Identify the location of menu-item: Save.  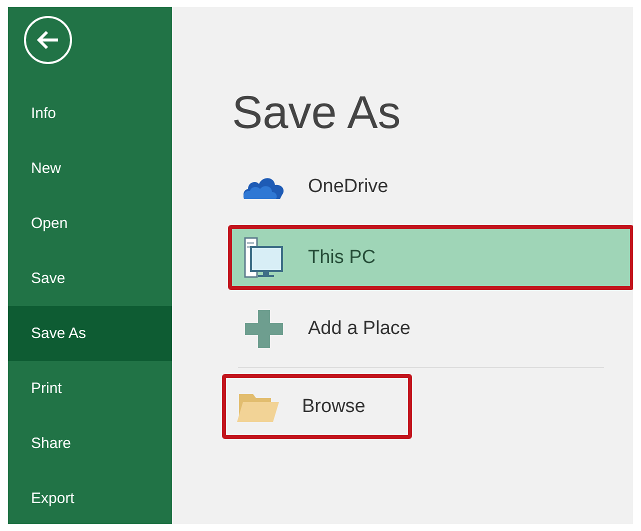
(90, 278).